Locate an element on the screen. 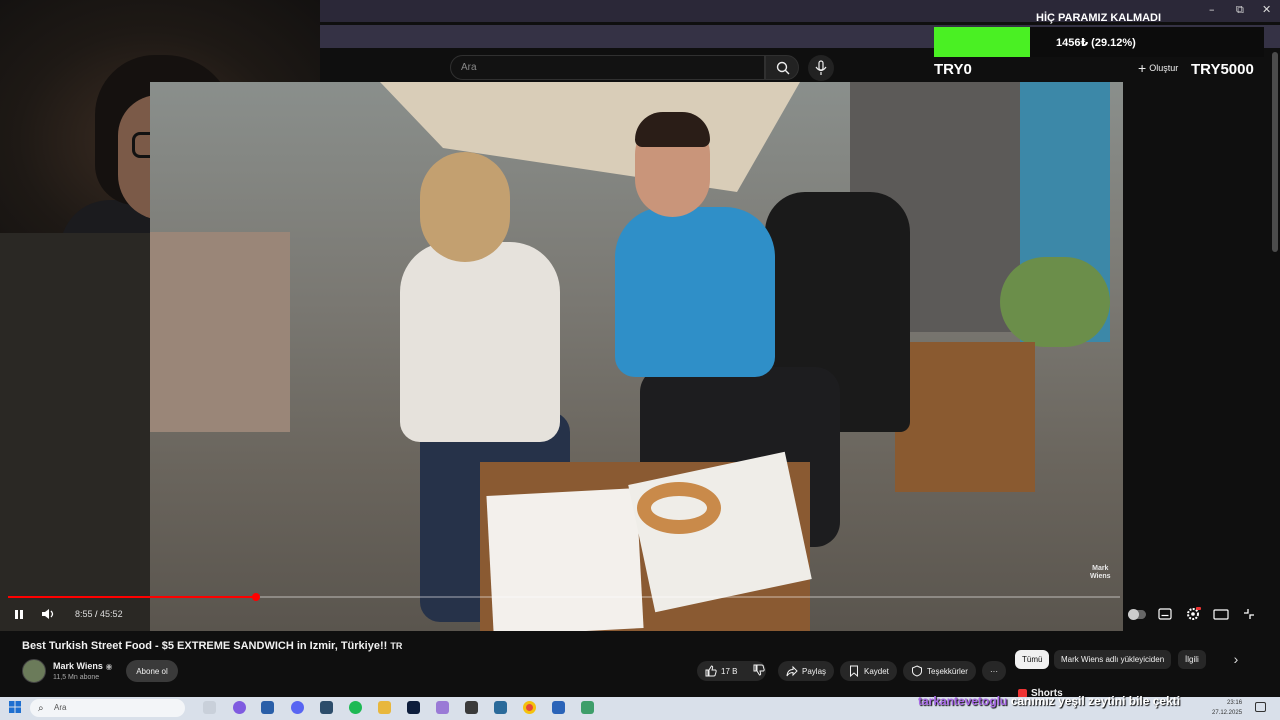 This screenshot has height=720, width=1280. subscriber-count: 11,5 Mn abone is located at coordinates (76, 677).